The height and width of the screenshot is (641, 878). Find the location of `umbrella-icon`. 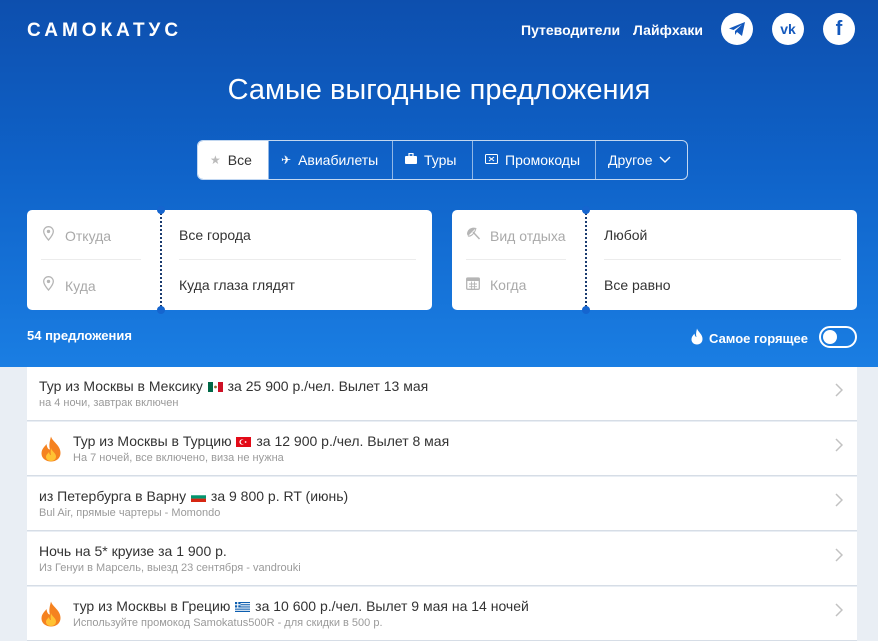

umbrella-icon is located at coordinates (473, 235).